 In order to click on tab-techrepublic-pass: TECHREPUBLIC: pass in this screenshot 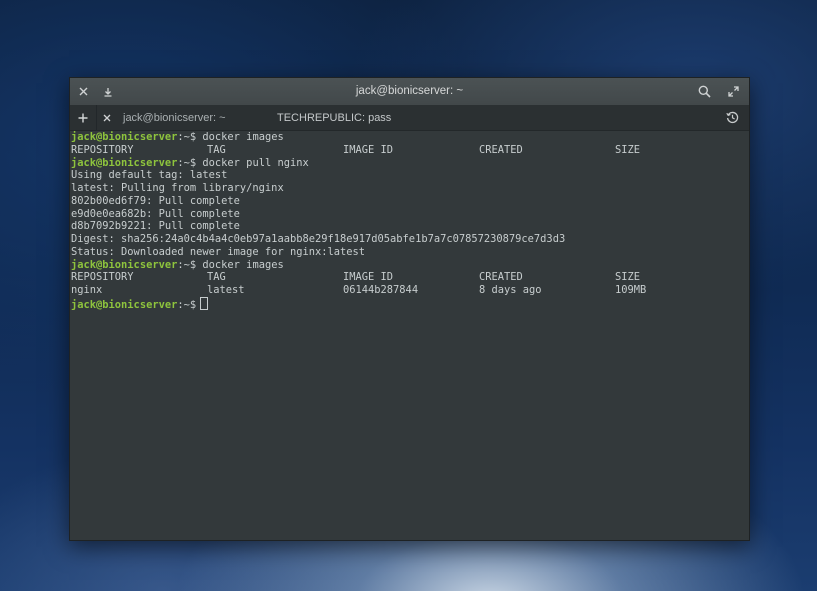, I will do `click(323, 117)`.